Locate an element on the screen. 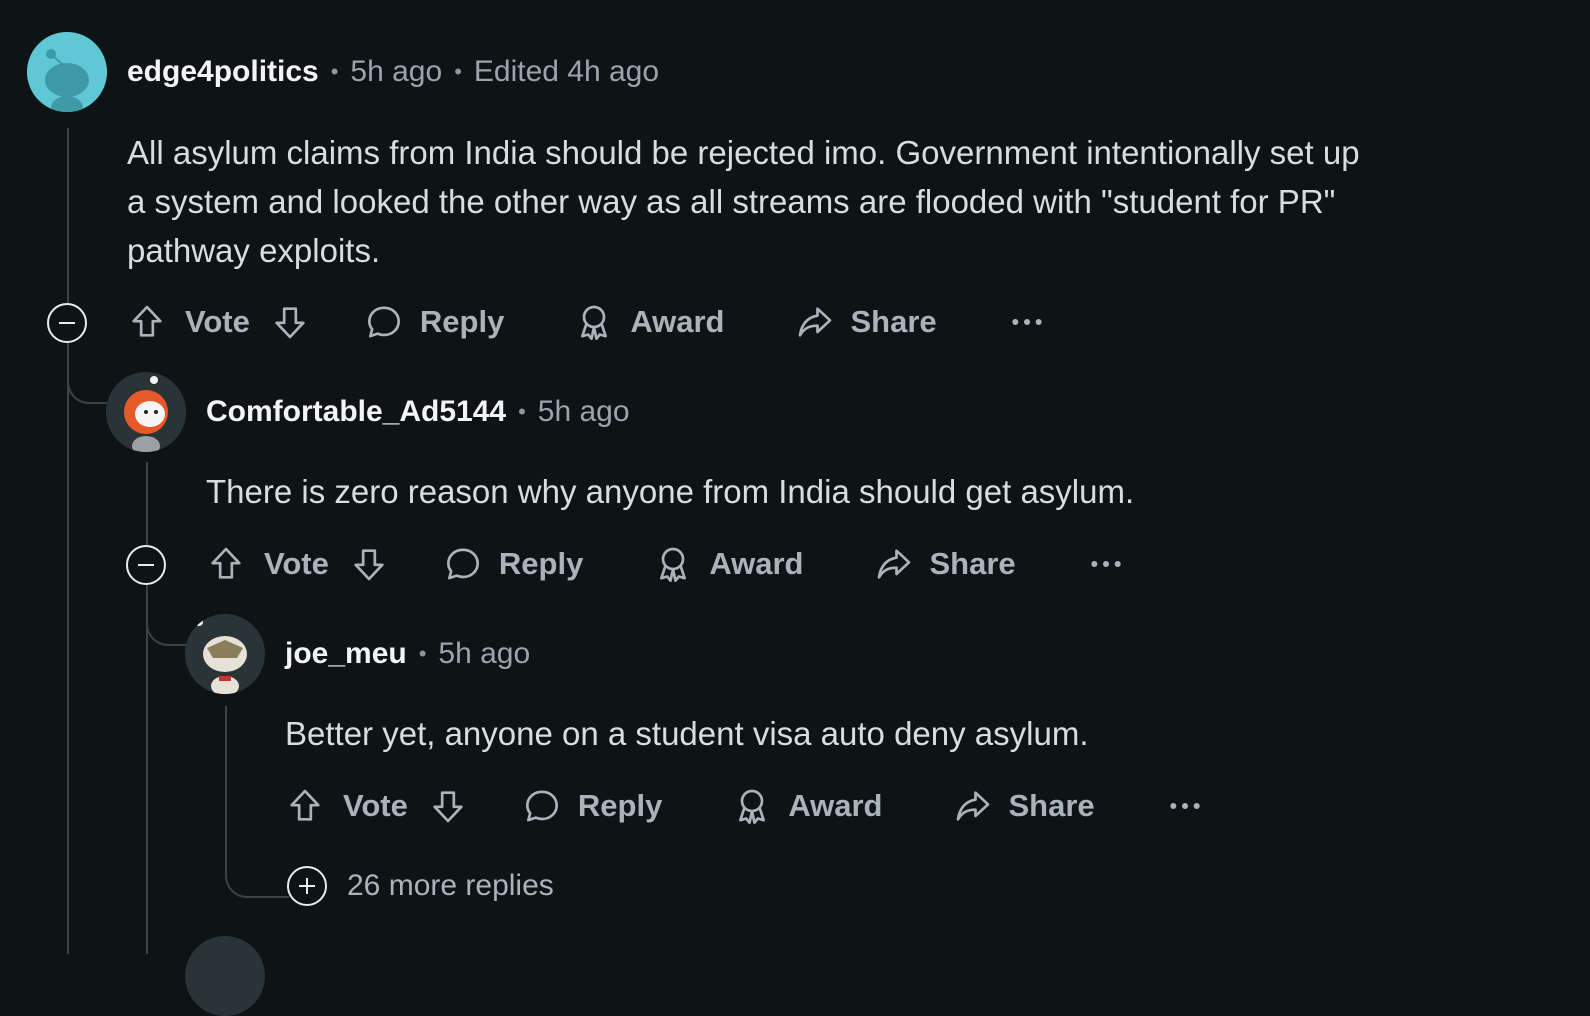 The image size is (1590, 1016). comment-meta: Comfortable_Ad5144 • 5h ago is located at coordinates (418, 412).